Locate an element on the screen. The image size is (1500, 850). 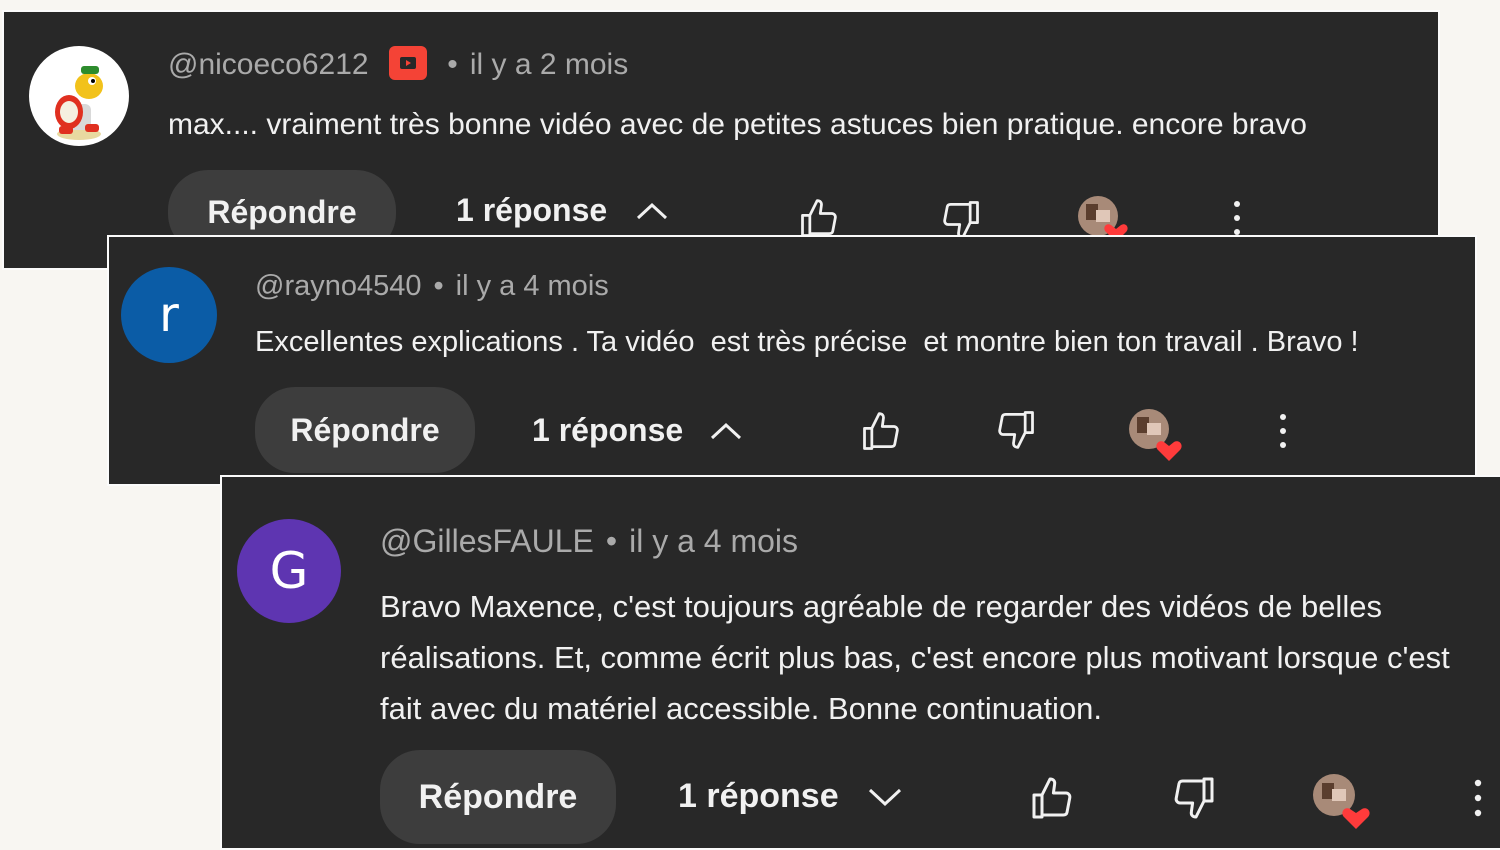
avatar: G is located at coordinates (289, 571).